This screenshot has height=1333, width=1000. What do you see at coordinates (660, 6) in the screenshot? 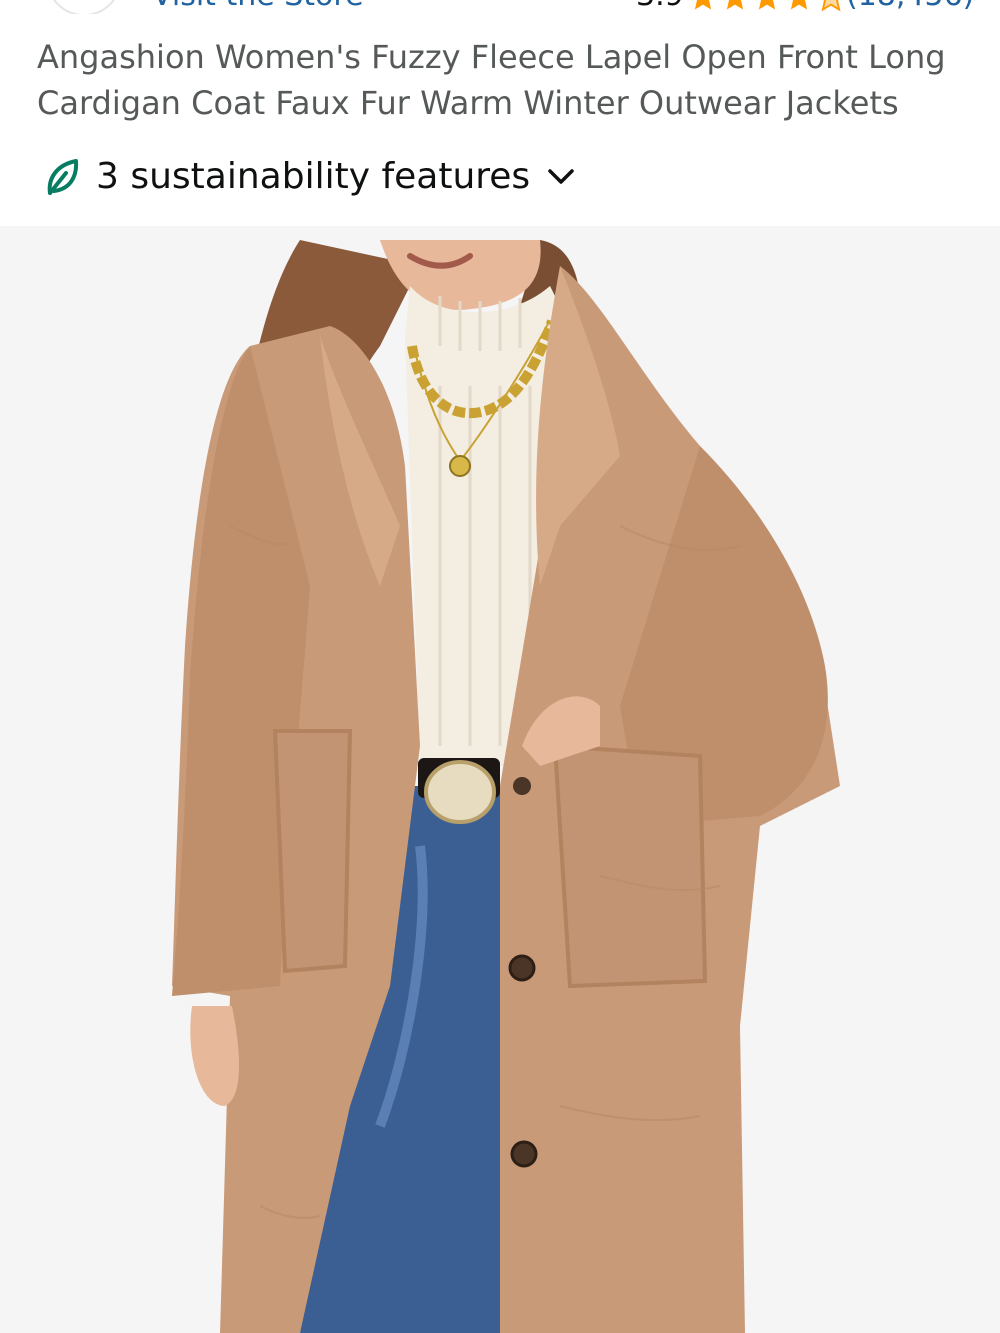
I see `rating-value: 3.9` at bounding box center [660, 6].